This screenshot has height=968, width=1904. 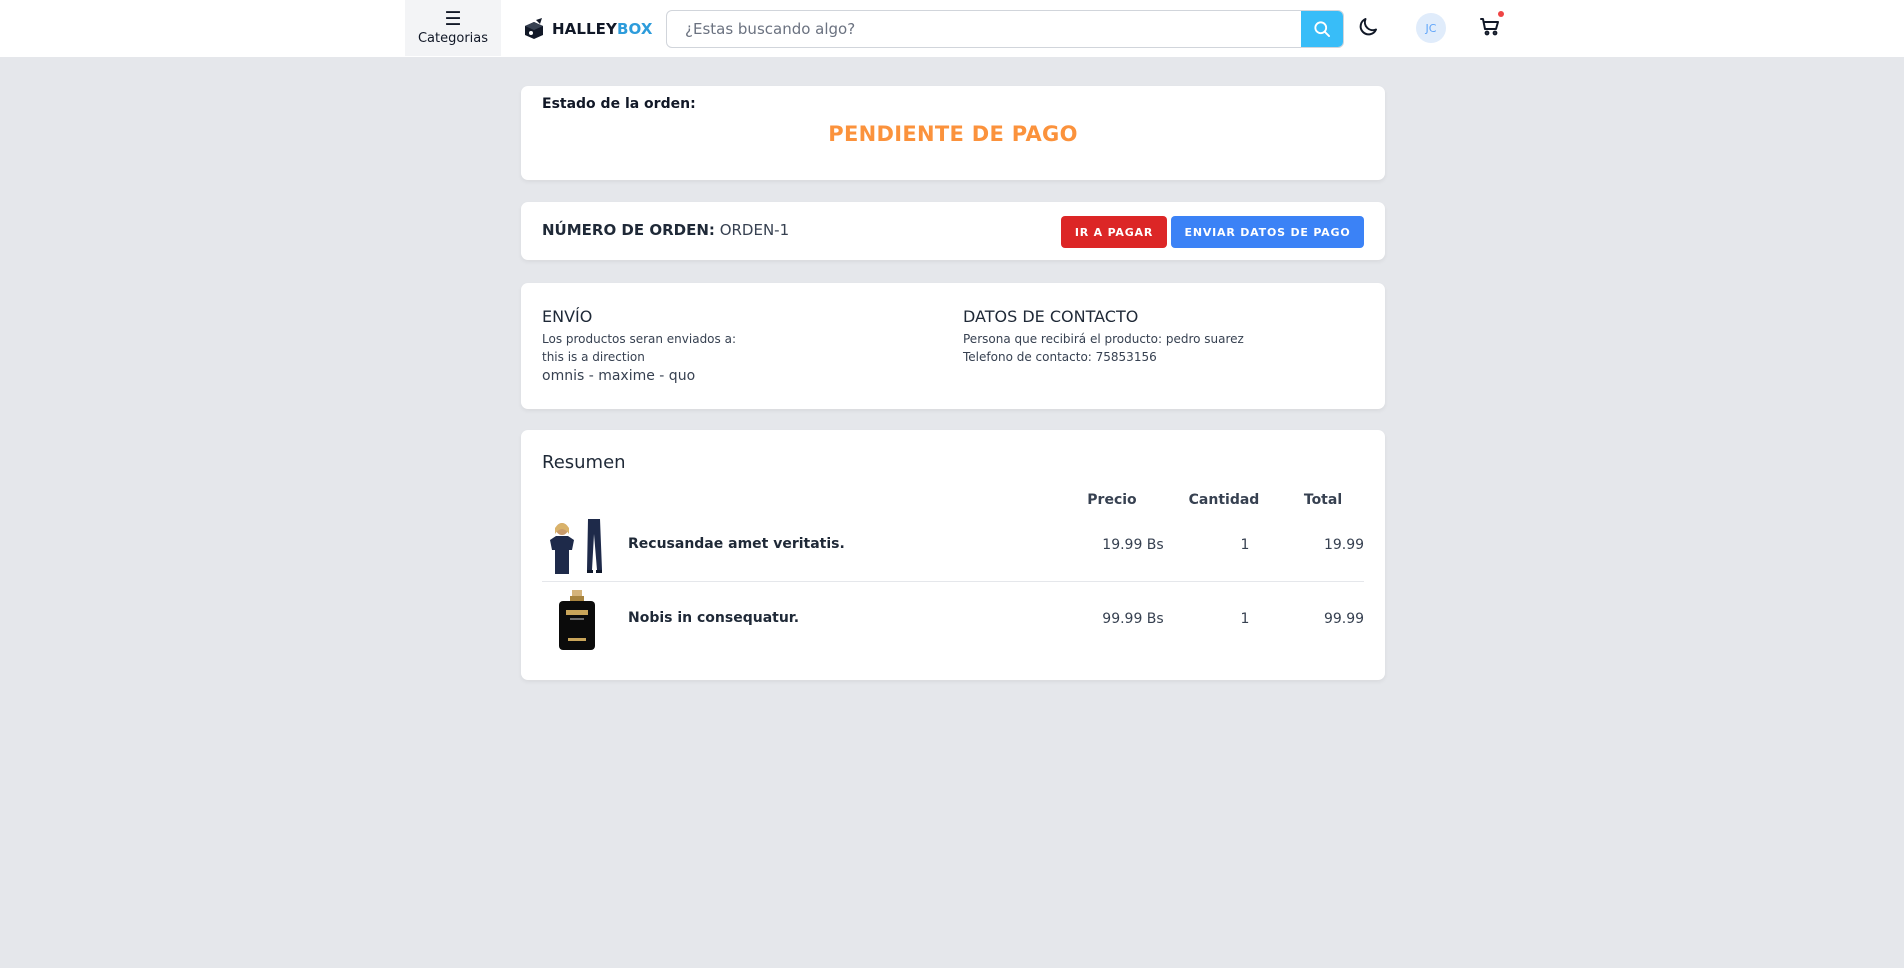 I want to click on column-header-total: Total, so click(x=1323, y=500).